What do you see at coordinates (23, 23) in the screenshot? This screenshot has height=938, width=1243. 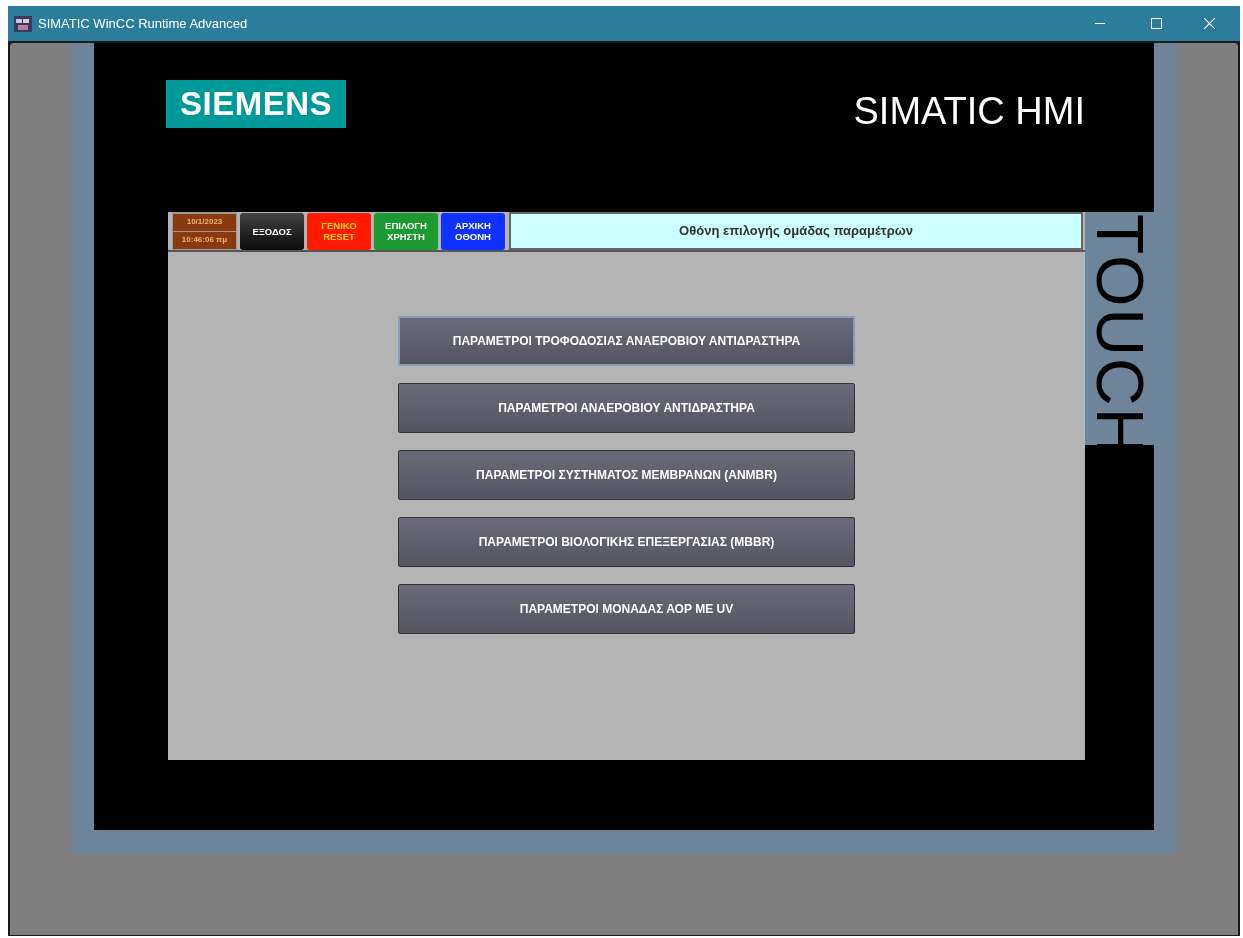 I see `app-icon` at bounding box center [23, 23].